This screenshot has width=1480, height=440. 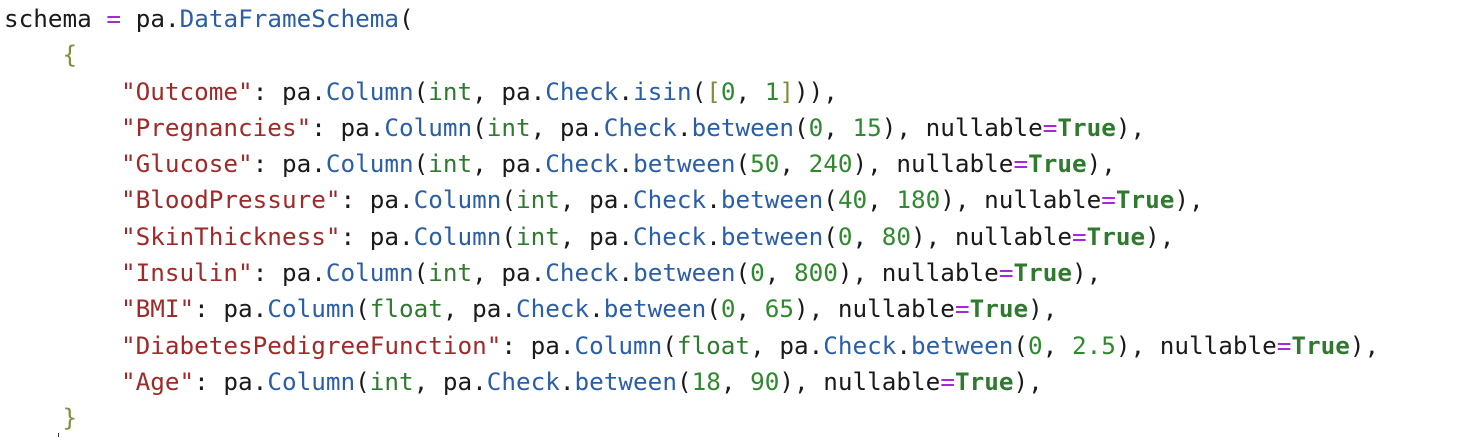 What do you see at coordinates (742, 418) in the screenshot?
I see `code-line: }` at bounding box center [742, 418].